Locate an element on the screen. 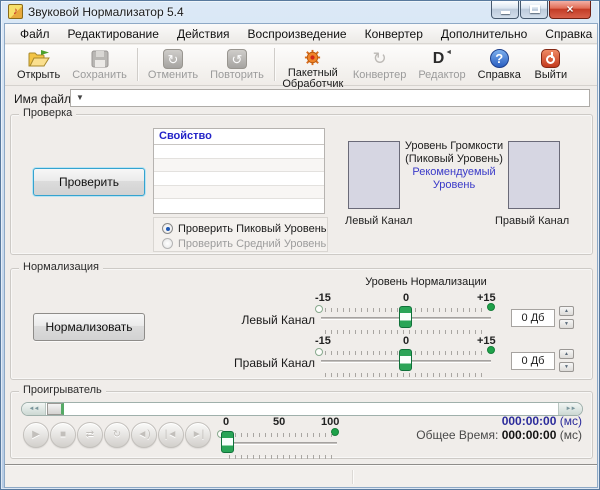 The image size is (600, 490). scale-min-label: -15 is located at coordinates (323, 341).